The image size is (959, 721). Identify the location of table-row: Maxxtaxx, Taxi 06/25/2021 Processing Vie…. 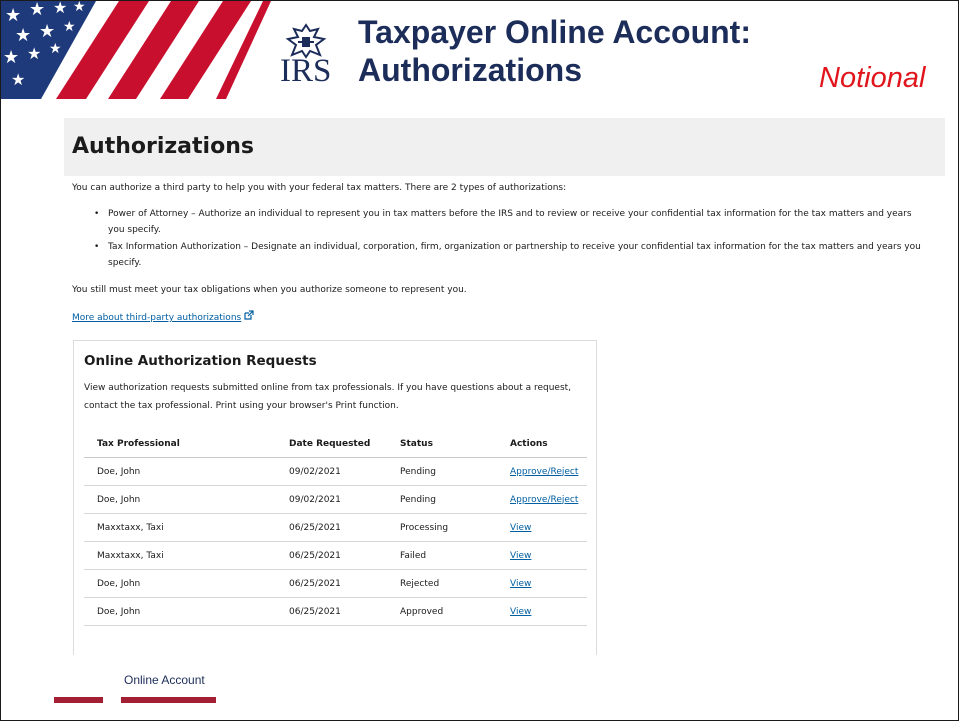
(335, 527).